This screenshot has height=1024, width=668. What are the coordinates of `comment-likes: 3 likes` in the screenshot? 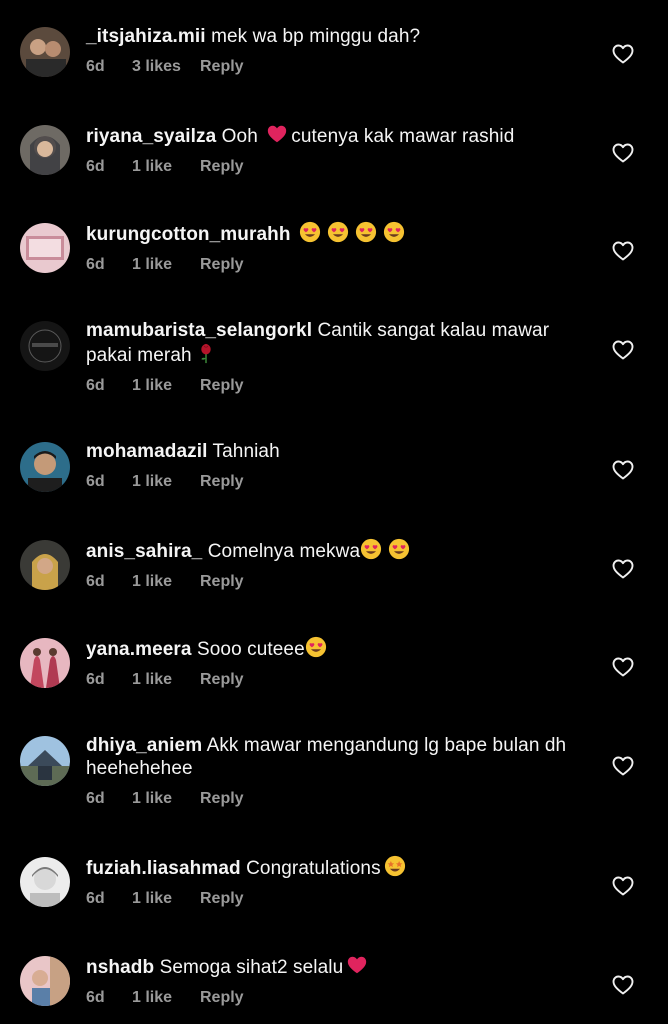 It's located at (166, 67).